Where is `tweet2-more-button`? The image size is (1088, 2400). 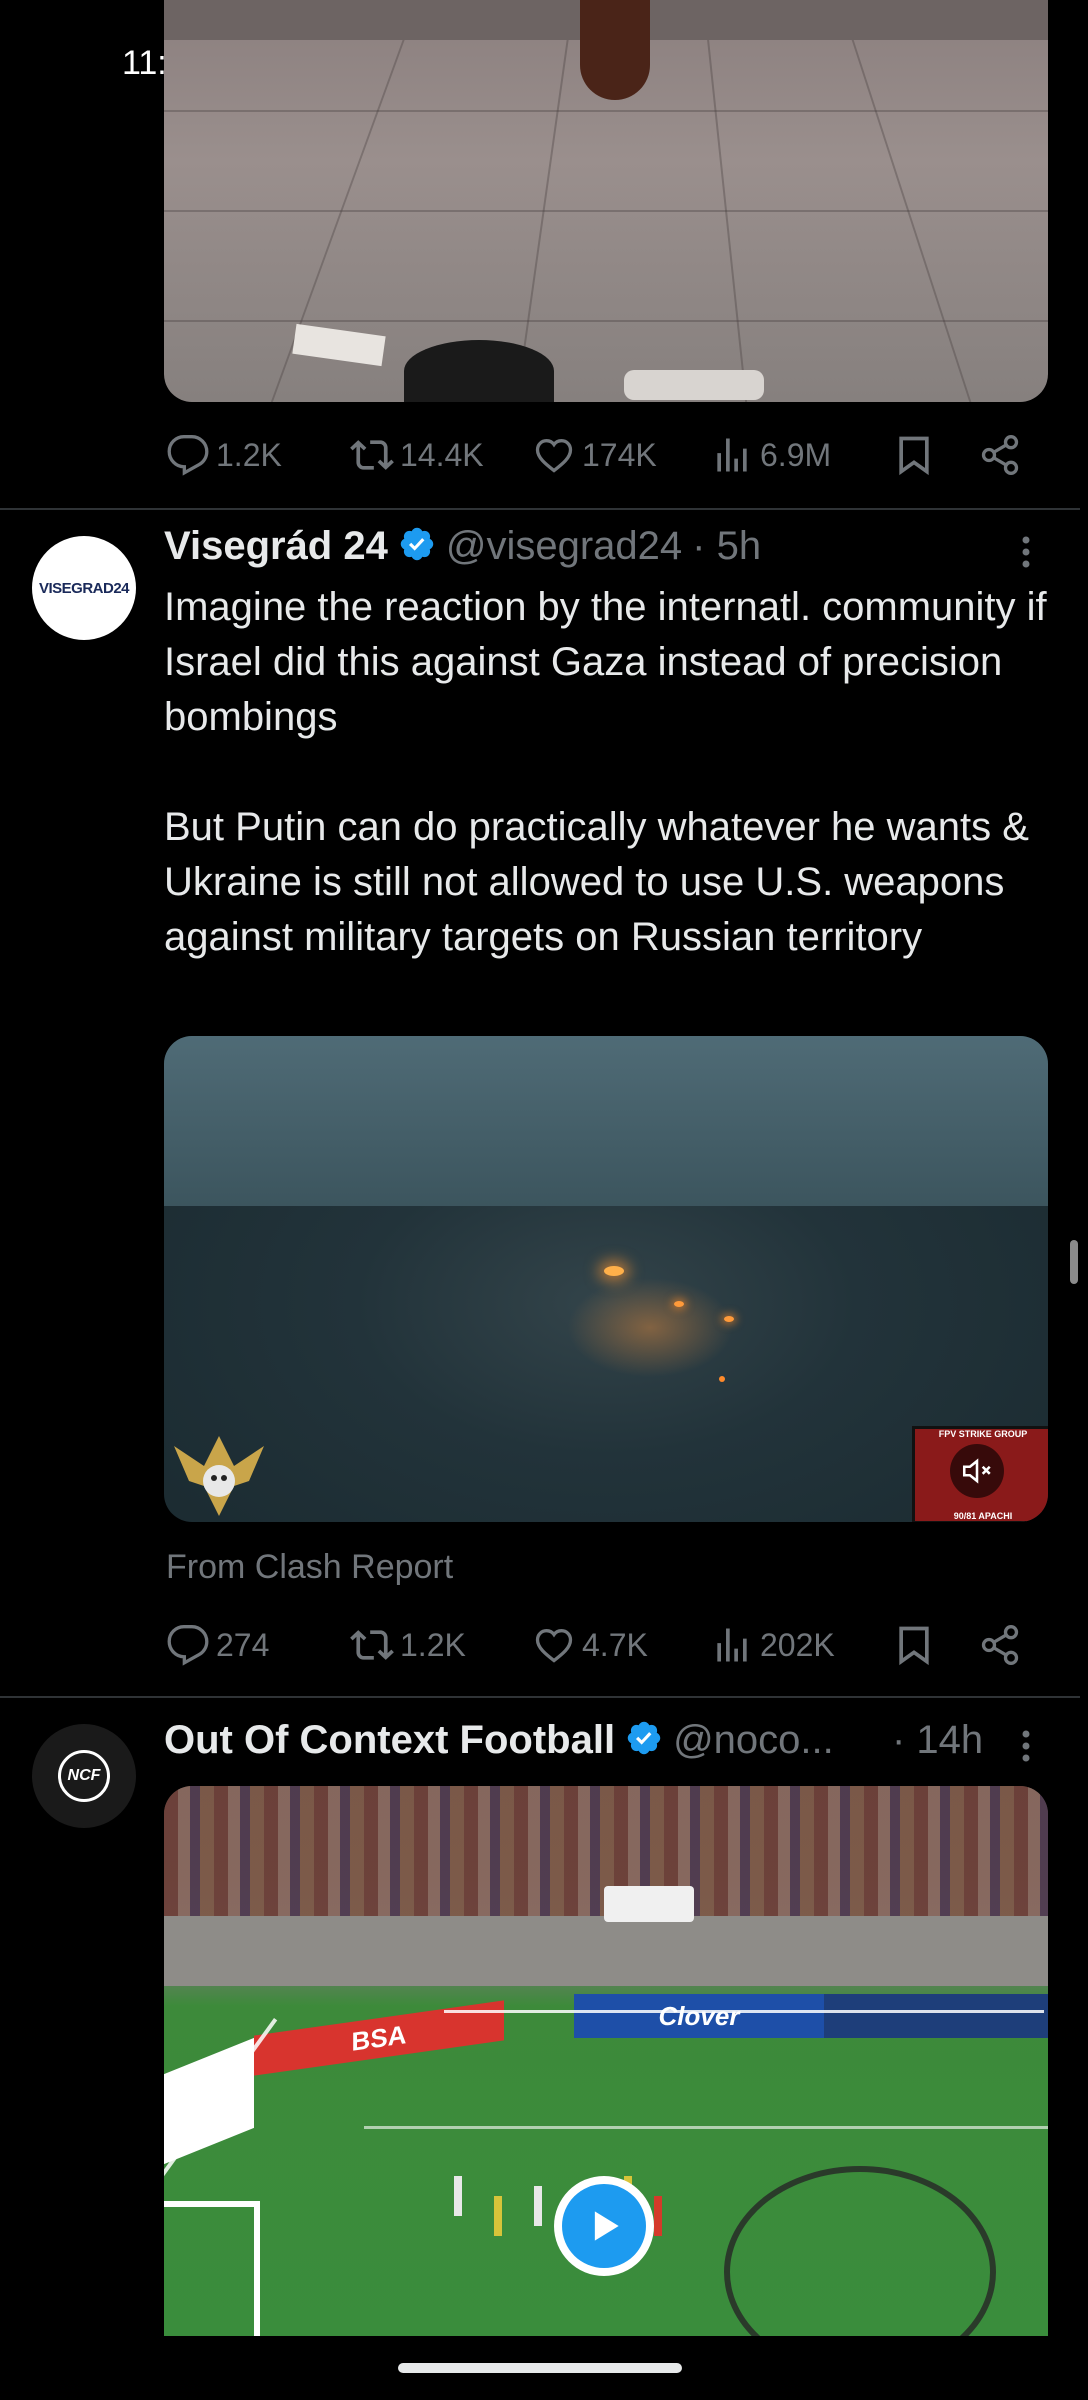 tweet2-more-button is located at coordinates (1026, 557).